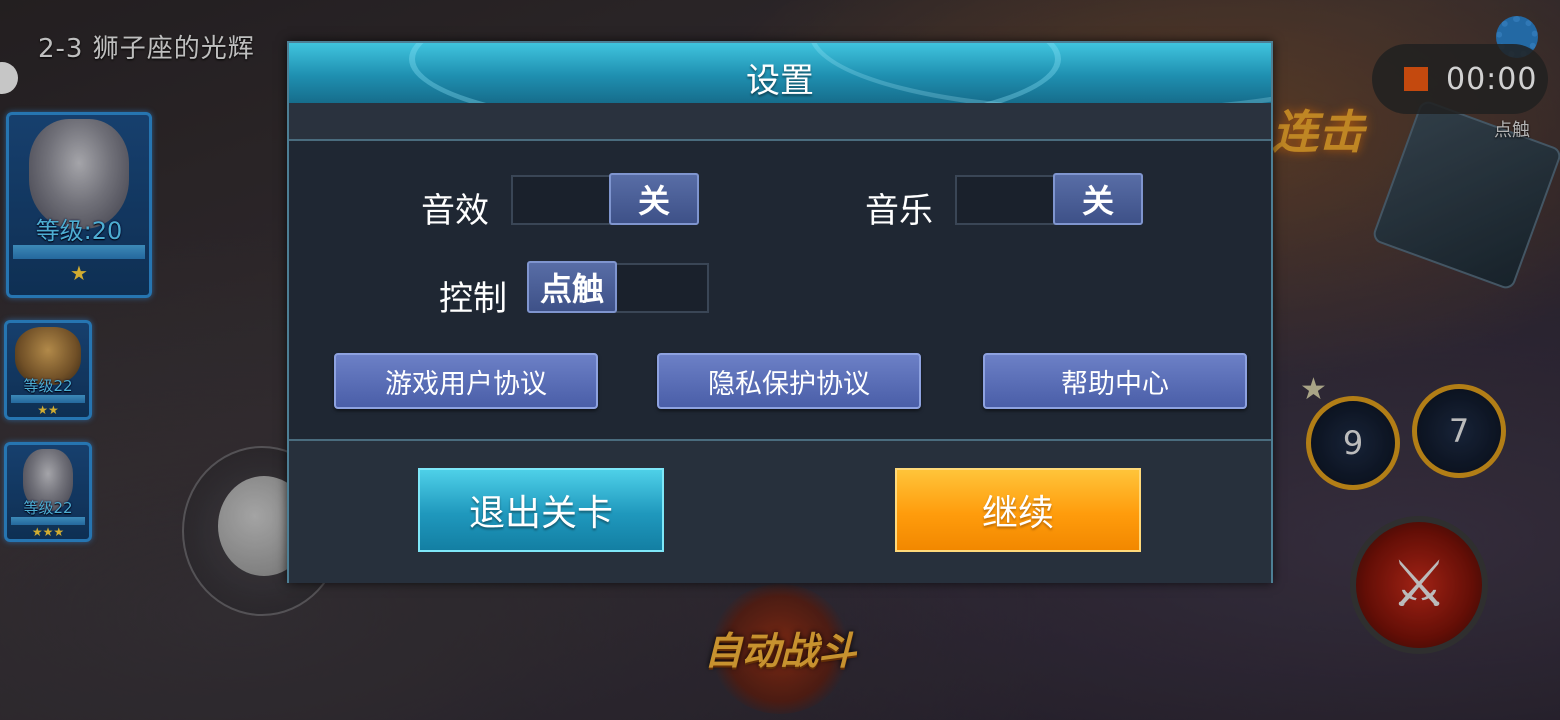 The height and width of the screenshot is (720, 1560). Describe the element at coordinates (1018, 510) in the screenshot. I see `continue-button: 继续` at that location.